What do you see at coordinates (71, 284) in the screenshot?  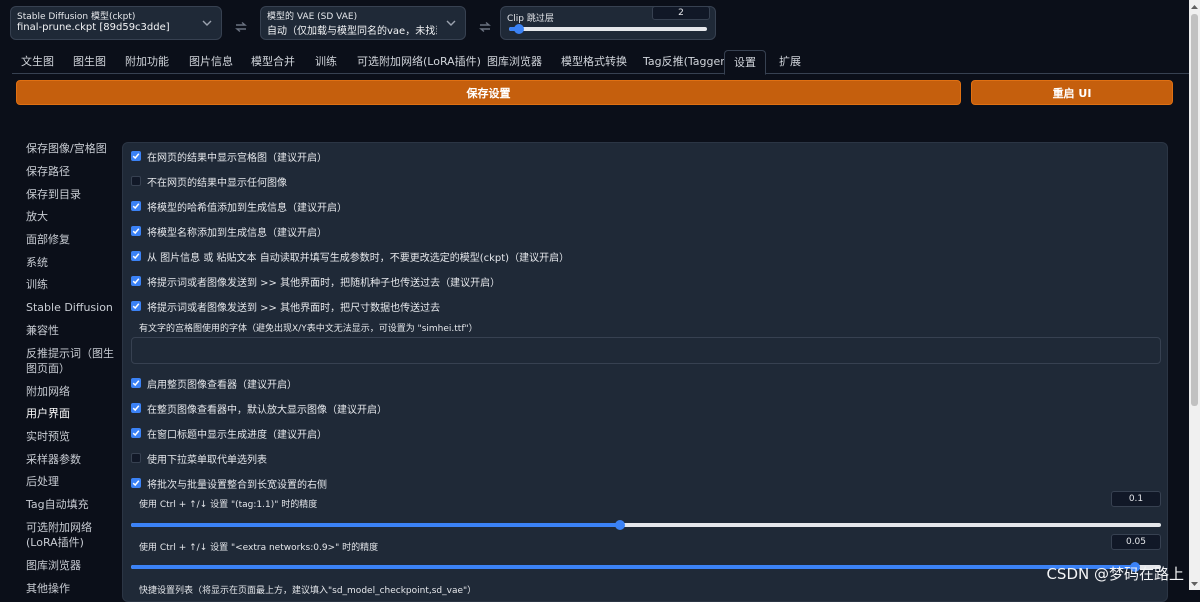 I see `sidebar-item-training: 训练` at bounding box center [71, 284].